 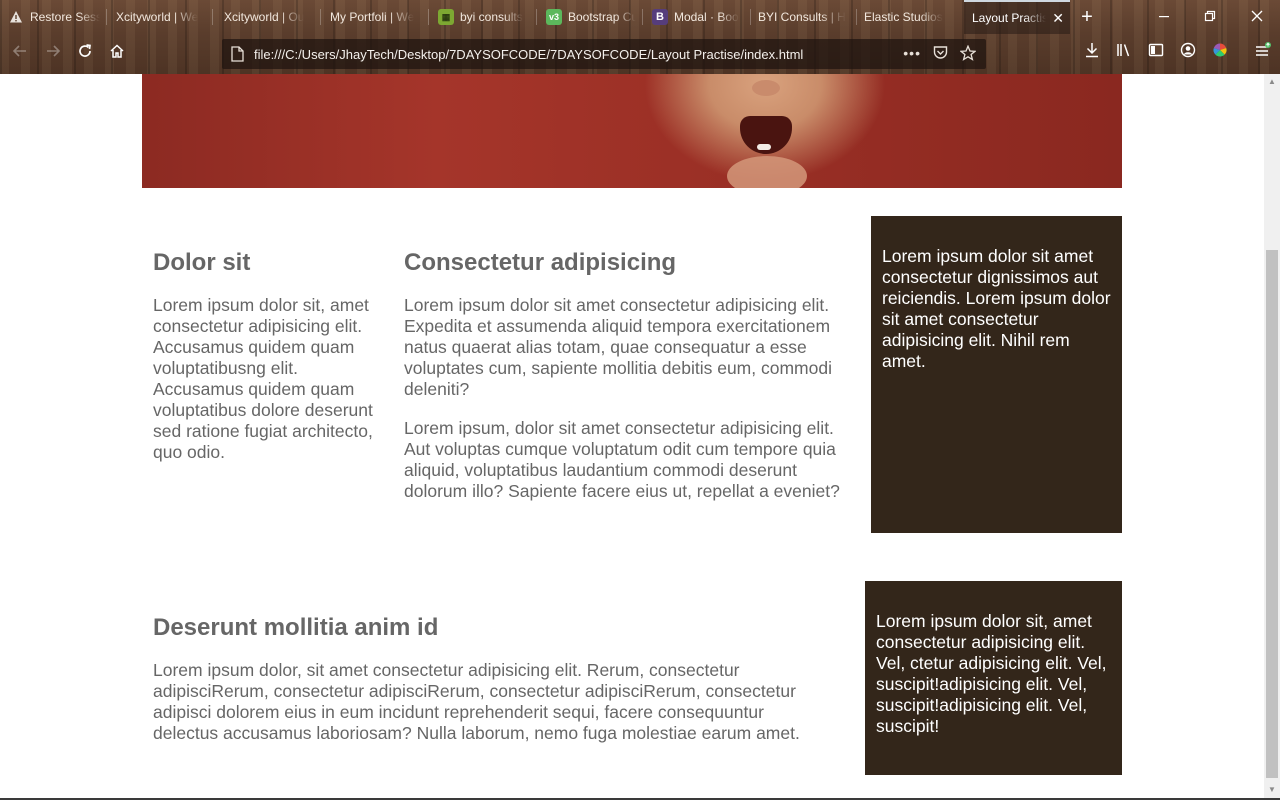 I want to click on color-extension-button, so click(x=1220, y=54).